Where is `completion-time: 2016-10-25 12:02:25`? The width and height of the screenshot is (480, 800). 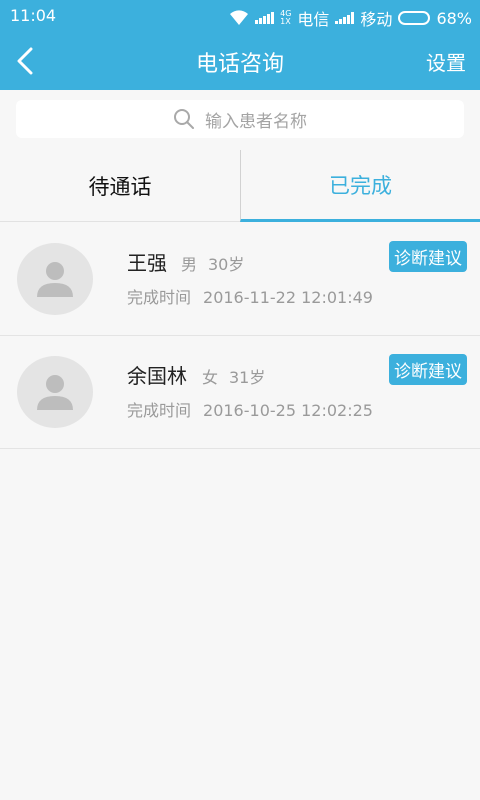 completion-time: 2016-10-25 12:02:25 is located at coordinates (288, 410).